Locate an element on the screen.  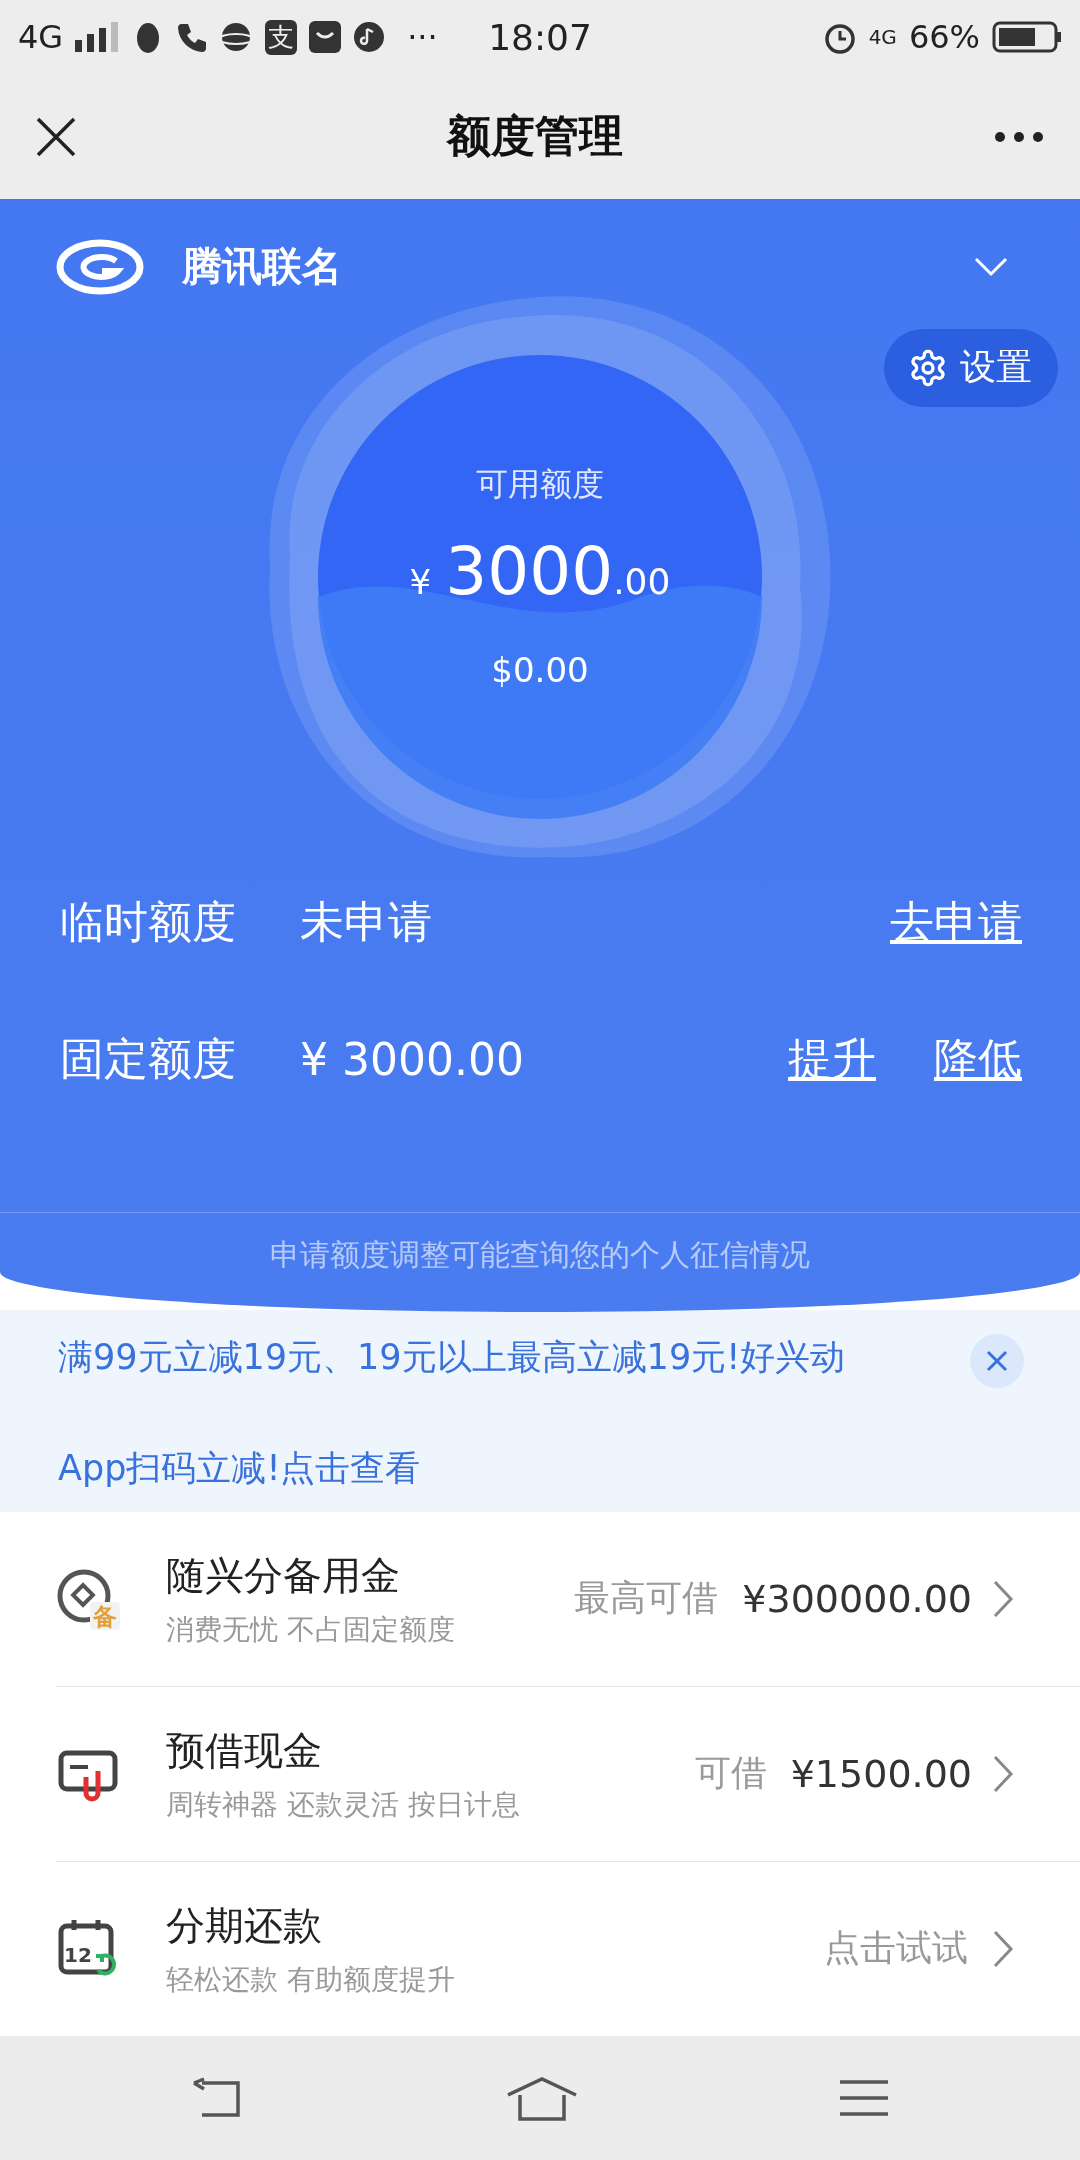
action-link: 提升 is located at coordinates (832, 1059).